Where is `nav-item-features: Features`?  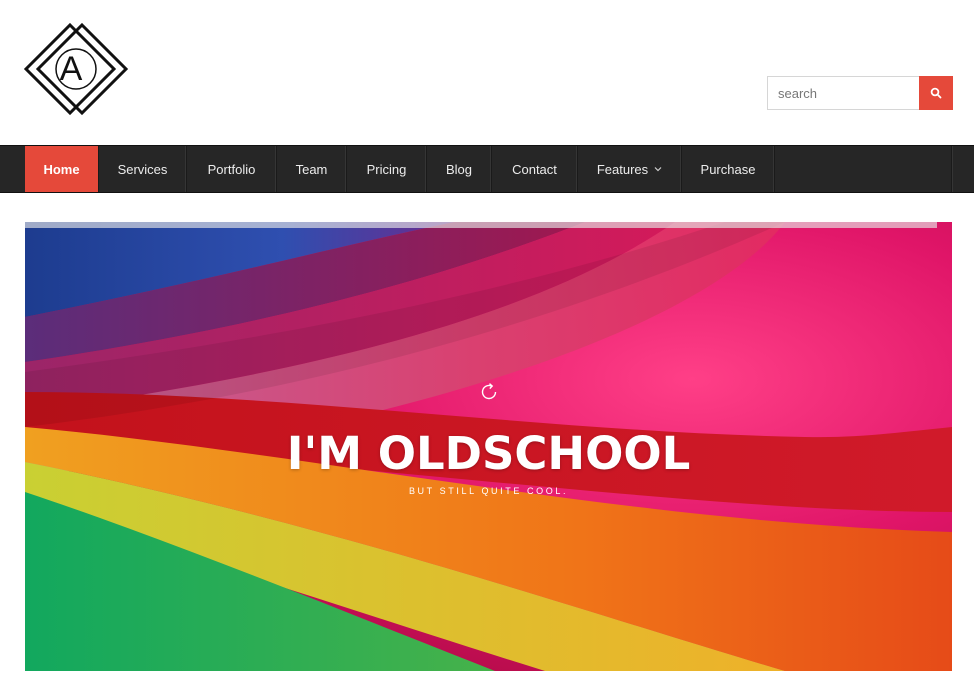 nav-item-features: Features is located at coordinates (630, 169).